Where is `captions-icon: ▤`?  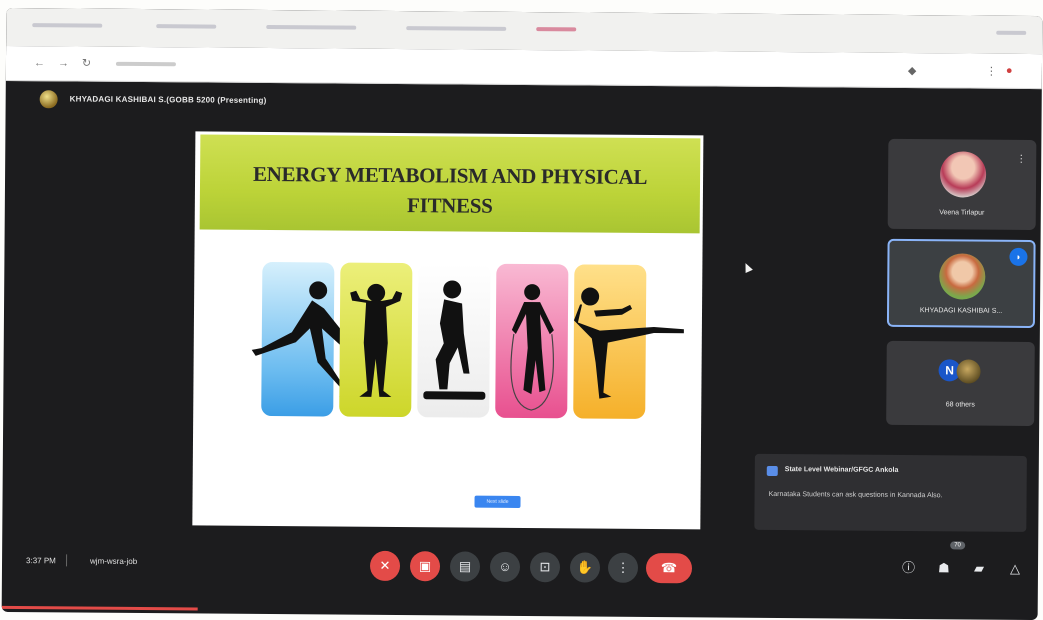
captions-icon: ▤ is located at coordinates (465, 566).